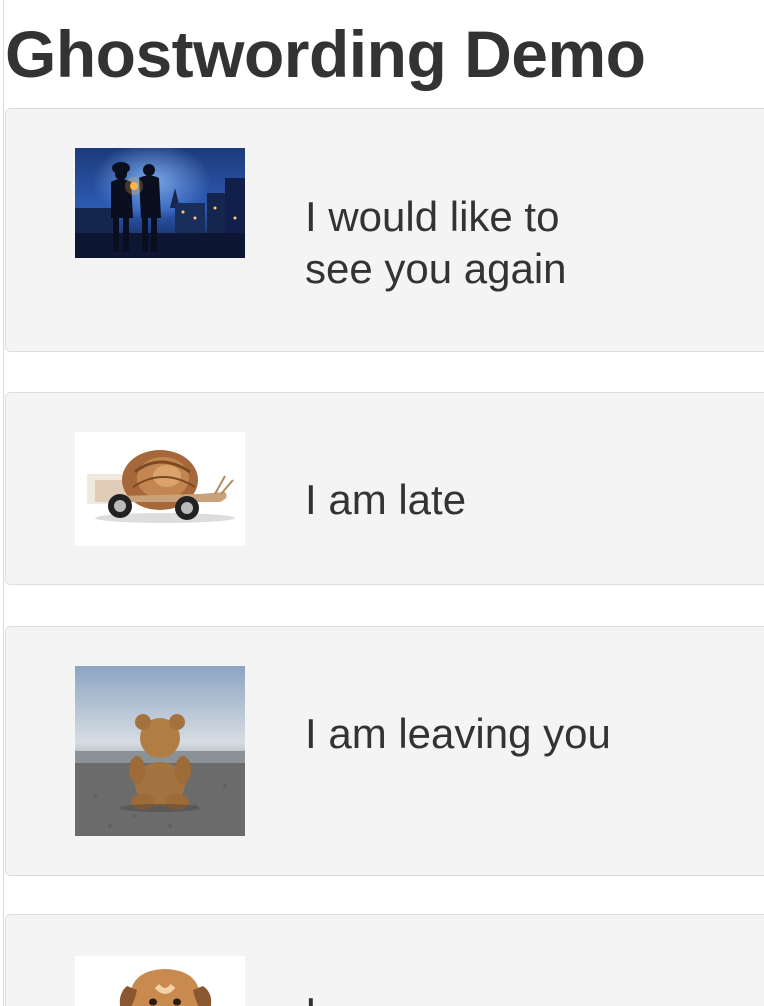  What do you see at coordinates (325, 54) in the screenshot?
I see `page-title: Ghostwording Demo` at bounding box center [325, 54].